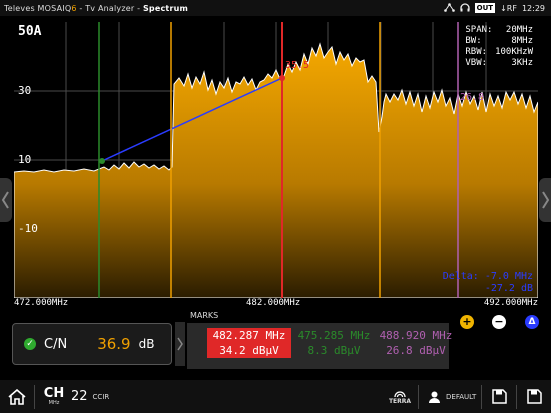 The image size is (551, 413). What do you see at coordinates (56, 344) in the screenshot?
I see `measurement-label: C/N` at bounding box center [56, 344].